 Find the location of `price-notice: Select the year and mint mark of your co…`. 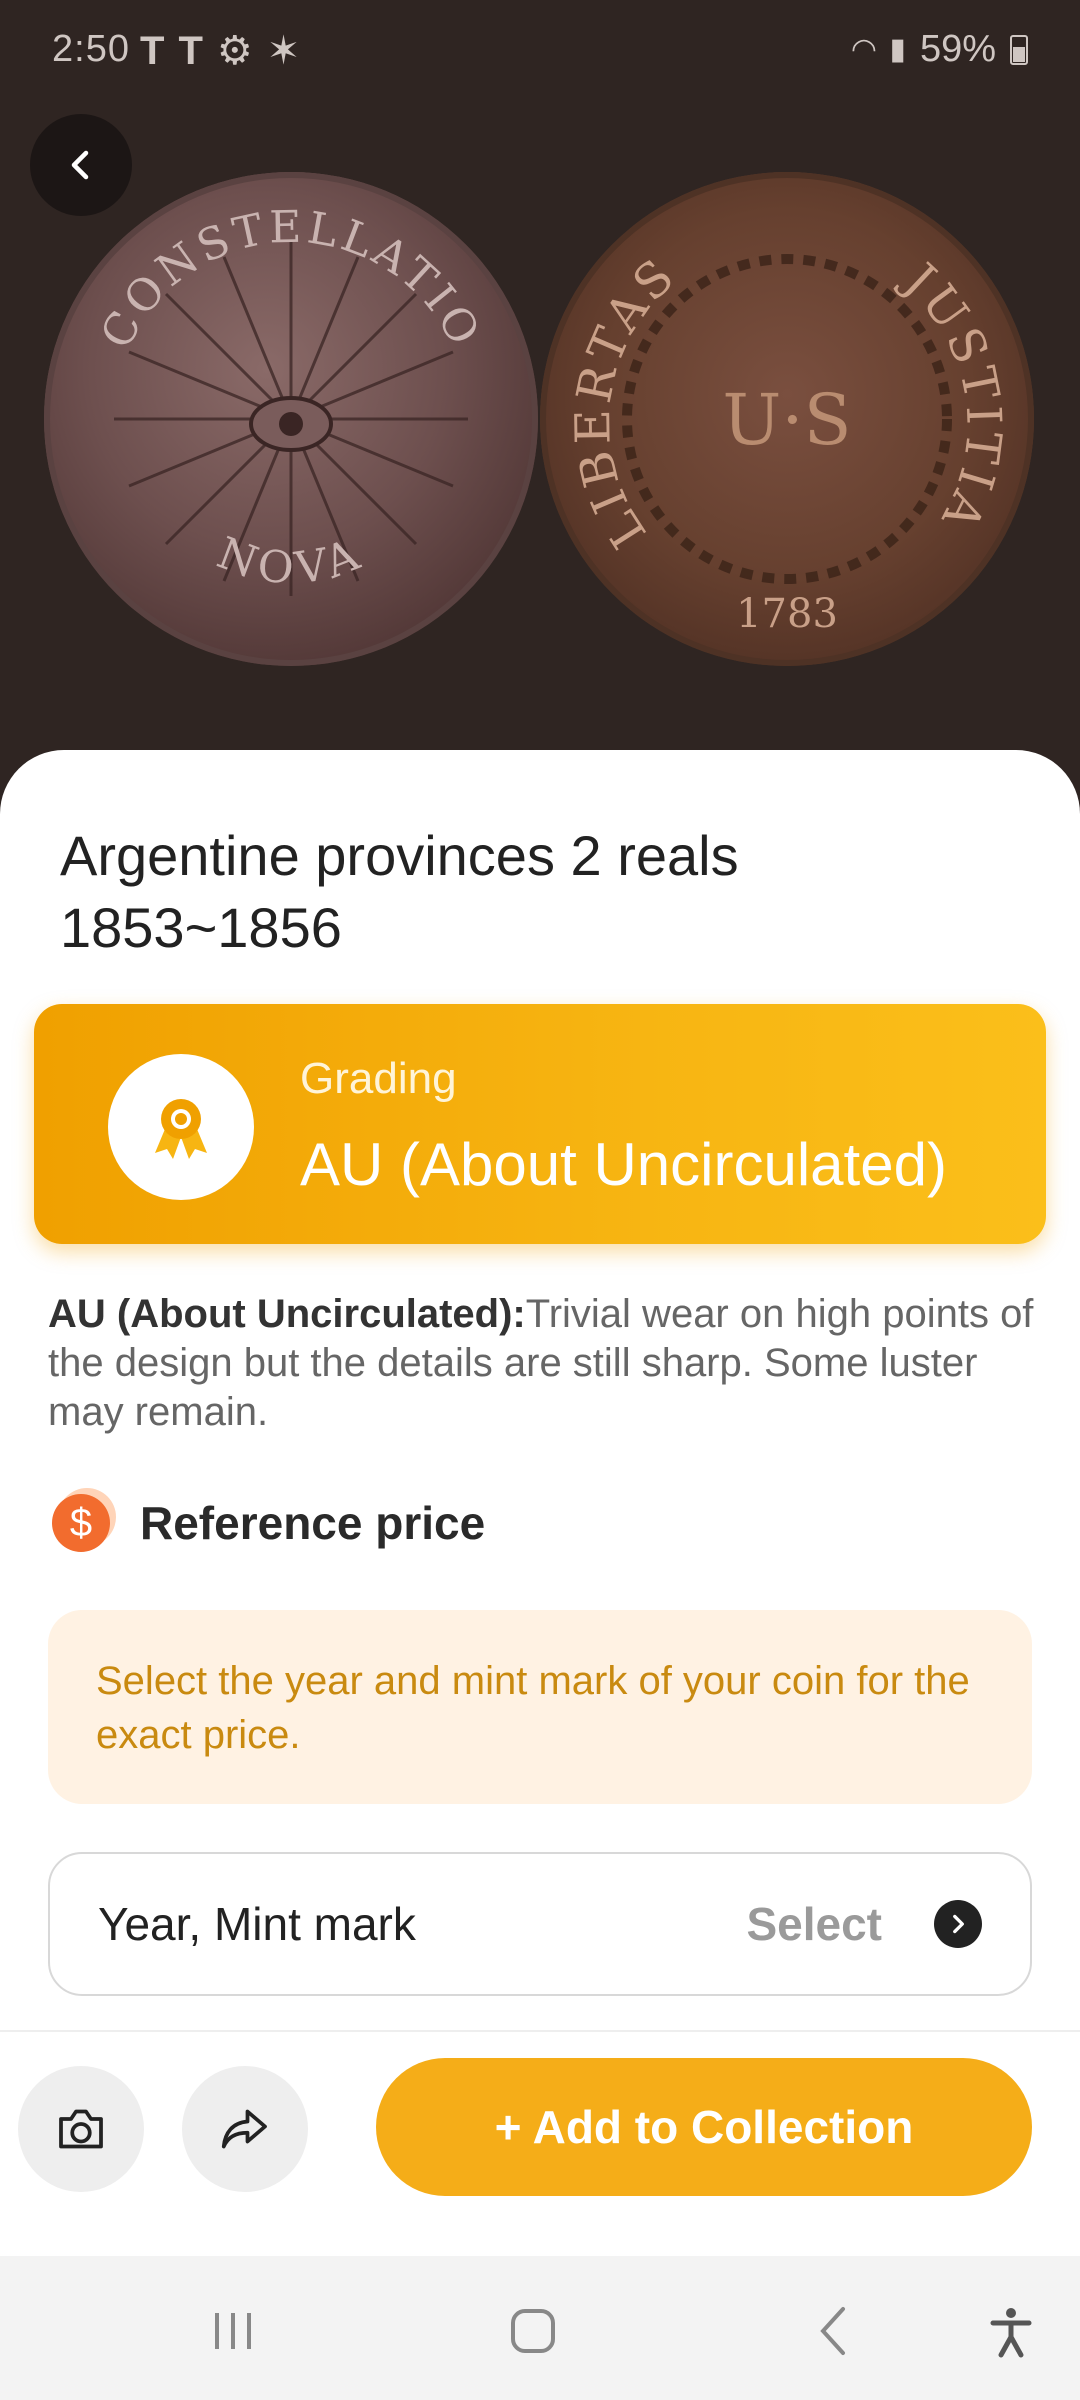

price-notice: Select the year and mint mark of your co… is located at coordinates (540, 1707).